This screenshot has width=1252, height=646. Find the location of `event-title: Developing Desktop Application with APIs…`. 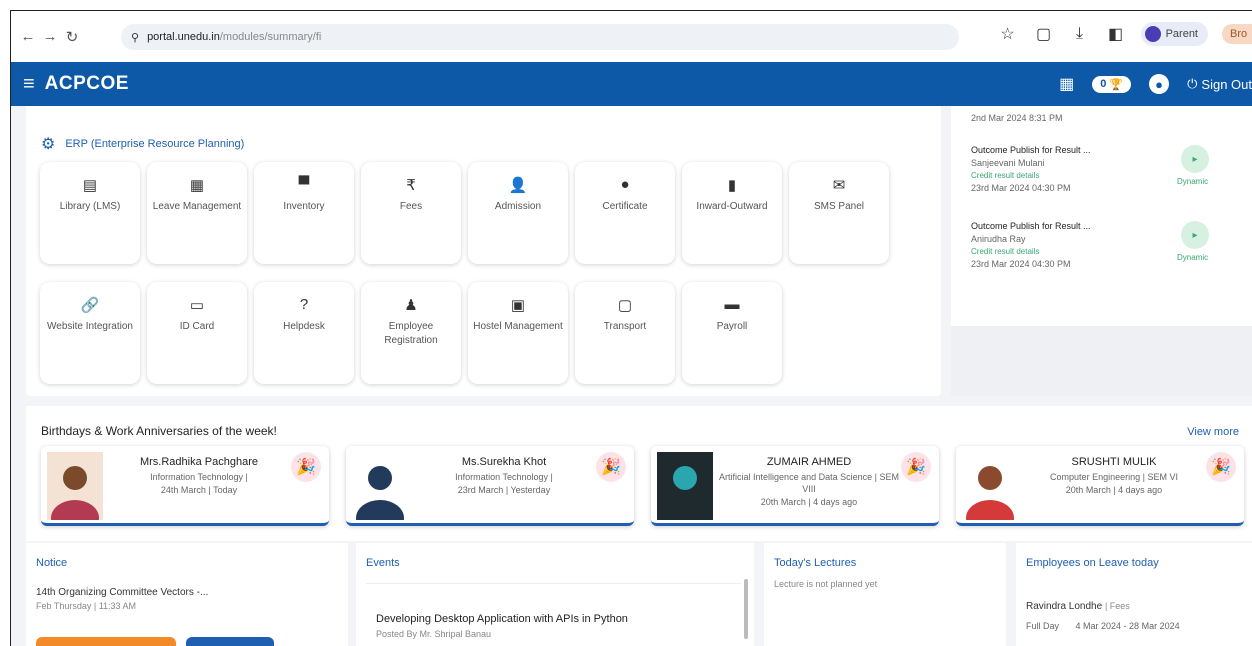

event-title: Developing Desktop Application with APIs… is located at coordinates (502, 619).